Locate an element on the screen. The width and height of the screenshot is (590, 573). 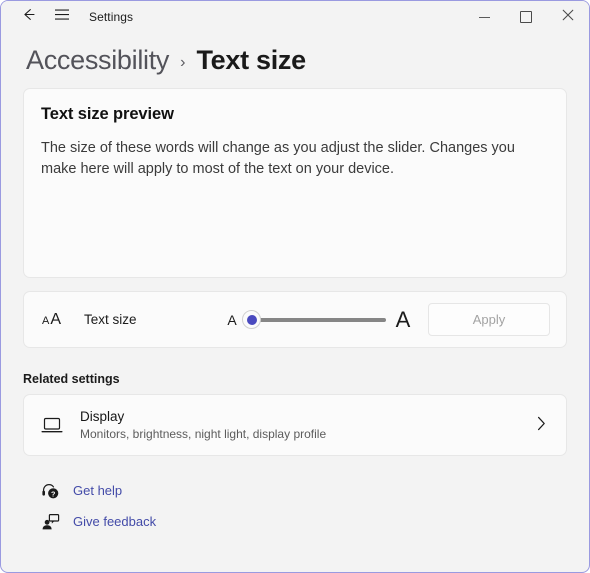
hamburger-menu-button is located at coordinates (62, 17).